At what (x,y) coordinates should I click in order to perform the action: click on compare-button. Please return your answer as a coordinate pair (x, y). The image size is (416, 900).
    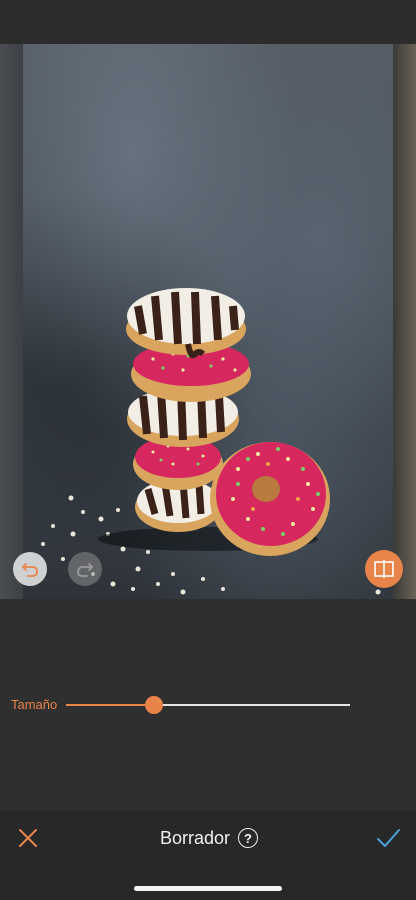
    Looking at the image, I should click on (384, 569).